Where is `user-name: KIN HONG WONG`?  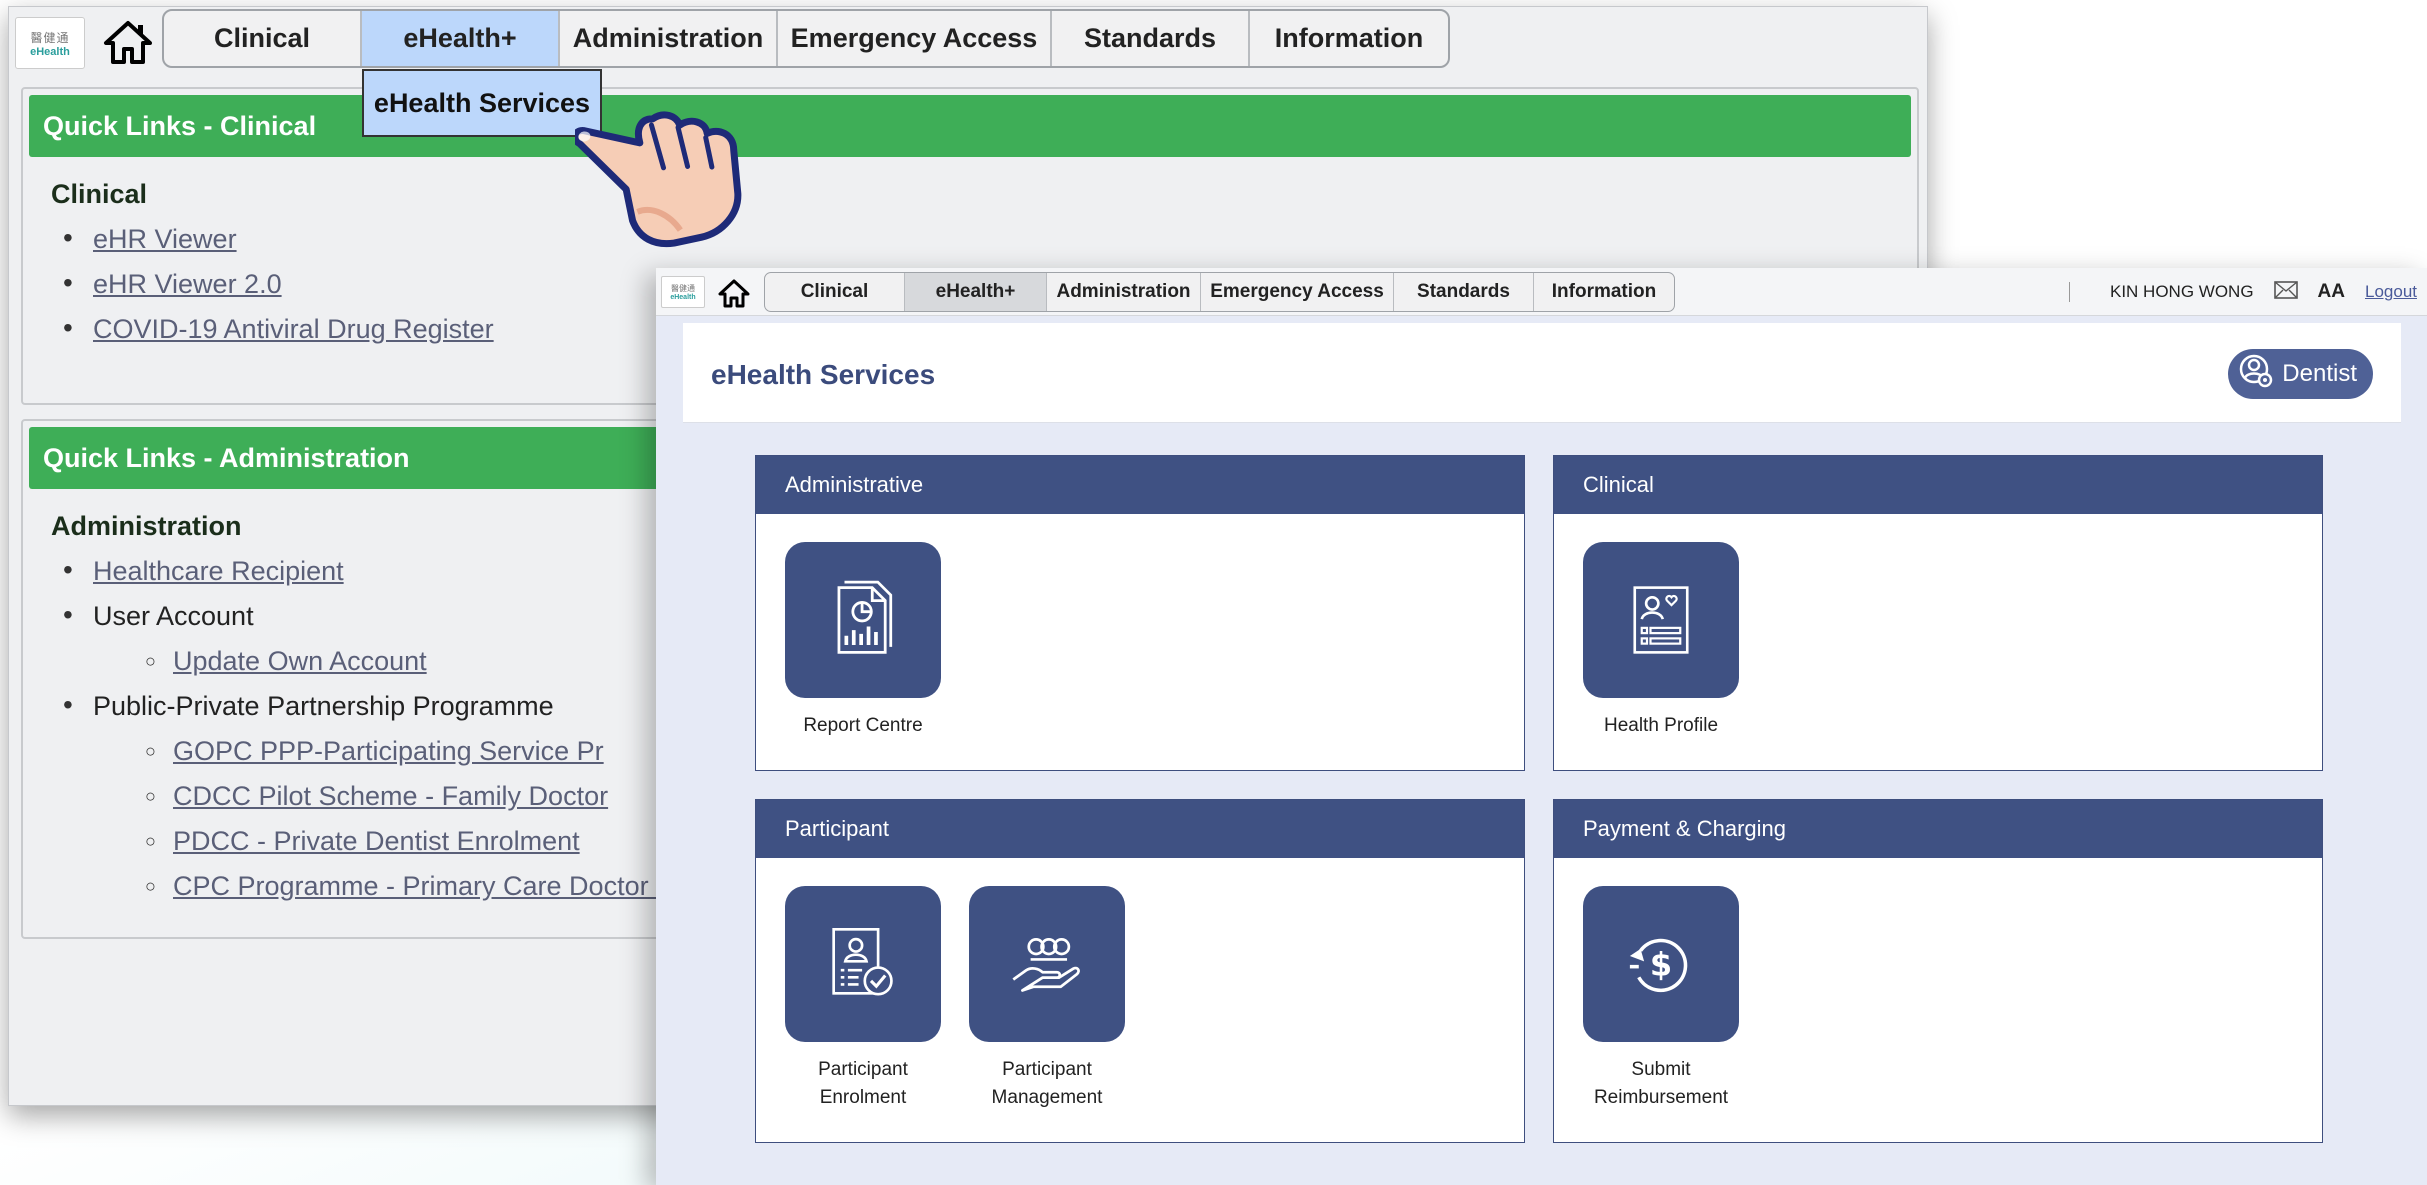 user-name: KIN HONG WONG is located at coordinates (2181, 291).